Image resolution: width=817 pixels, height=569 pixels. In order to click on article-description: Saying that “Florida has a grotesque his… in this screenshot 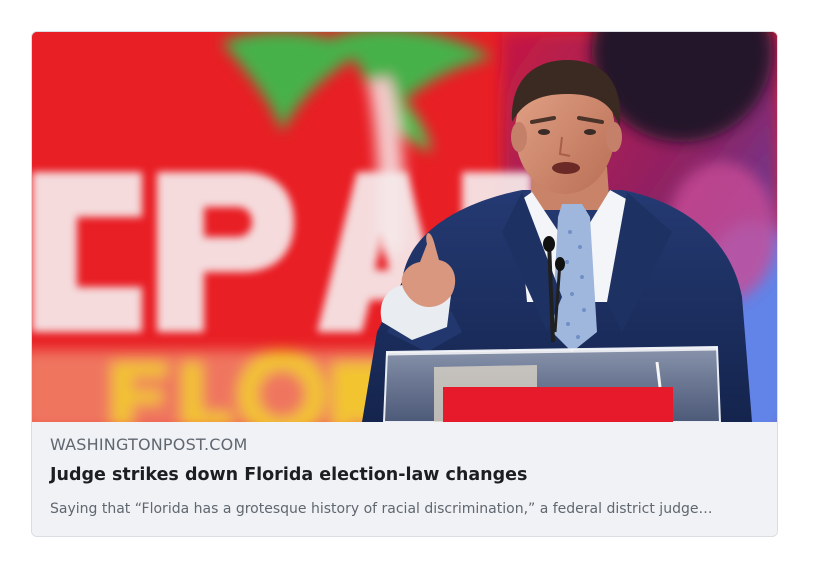, I will do `click(381, 509)`.